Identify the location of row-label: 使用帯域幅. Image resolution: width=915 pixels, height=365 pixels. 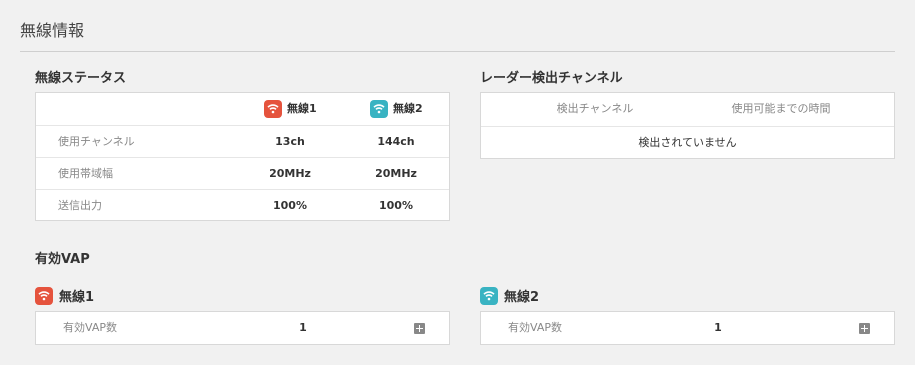
(85, 173).